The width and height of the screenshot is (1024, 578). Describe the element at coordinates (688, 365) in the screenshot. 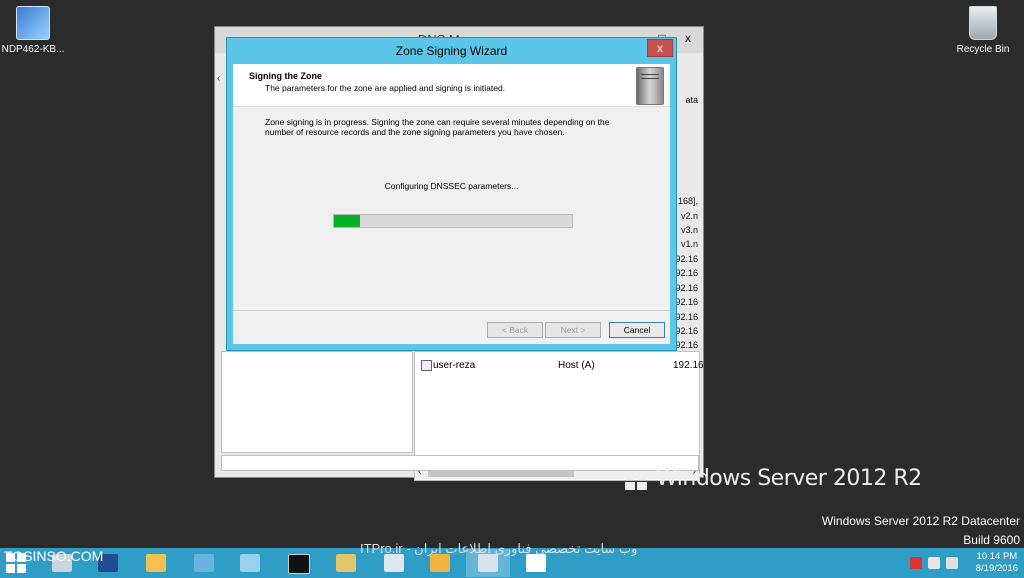

I see `record-data: 192.16` at that location.